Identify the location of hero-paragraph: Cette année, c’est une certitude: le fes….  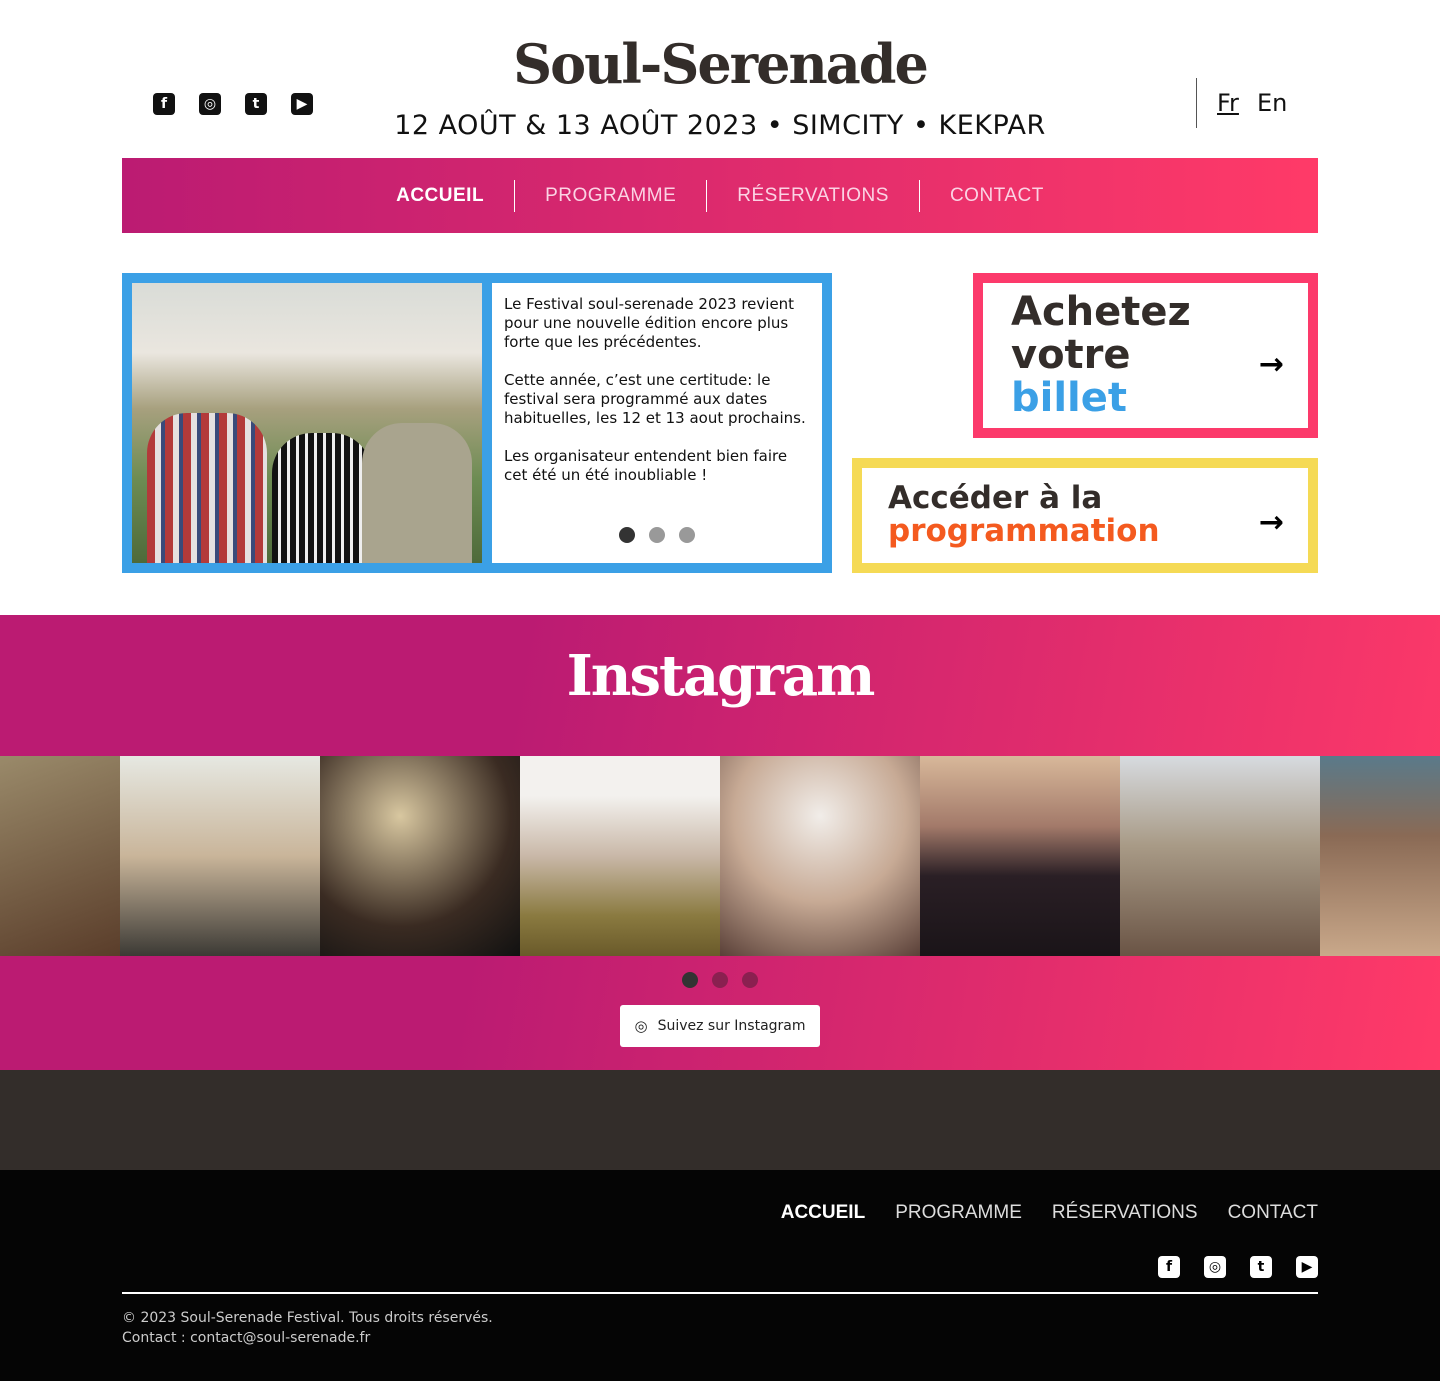
(655, 399).